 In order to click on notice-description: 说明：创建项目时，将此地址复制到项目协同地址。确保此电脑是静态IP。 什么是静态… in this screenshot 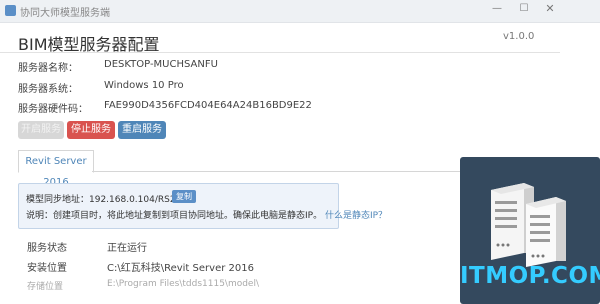, I will do `click(206, 214)`.